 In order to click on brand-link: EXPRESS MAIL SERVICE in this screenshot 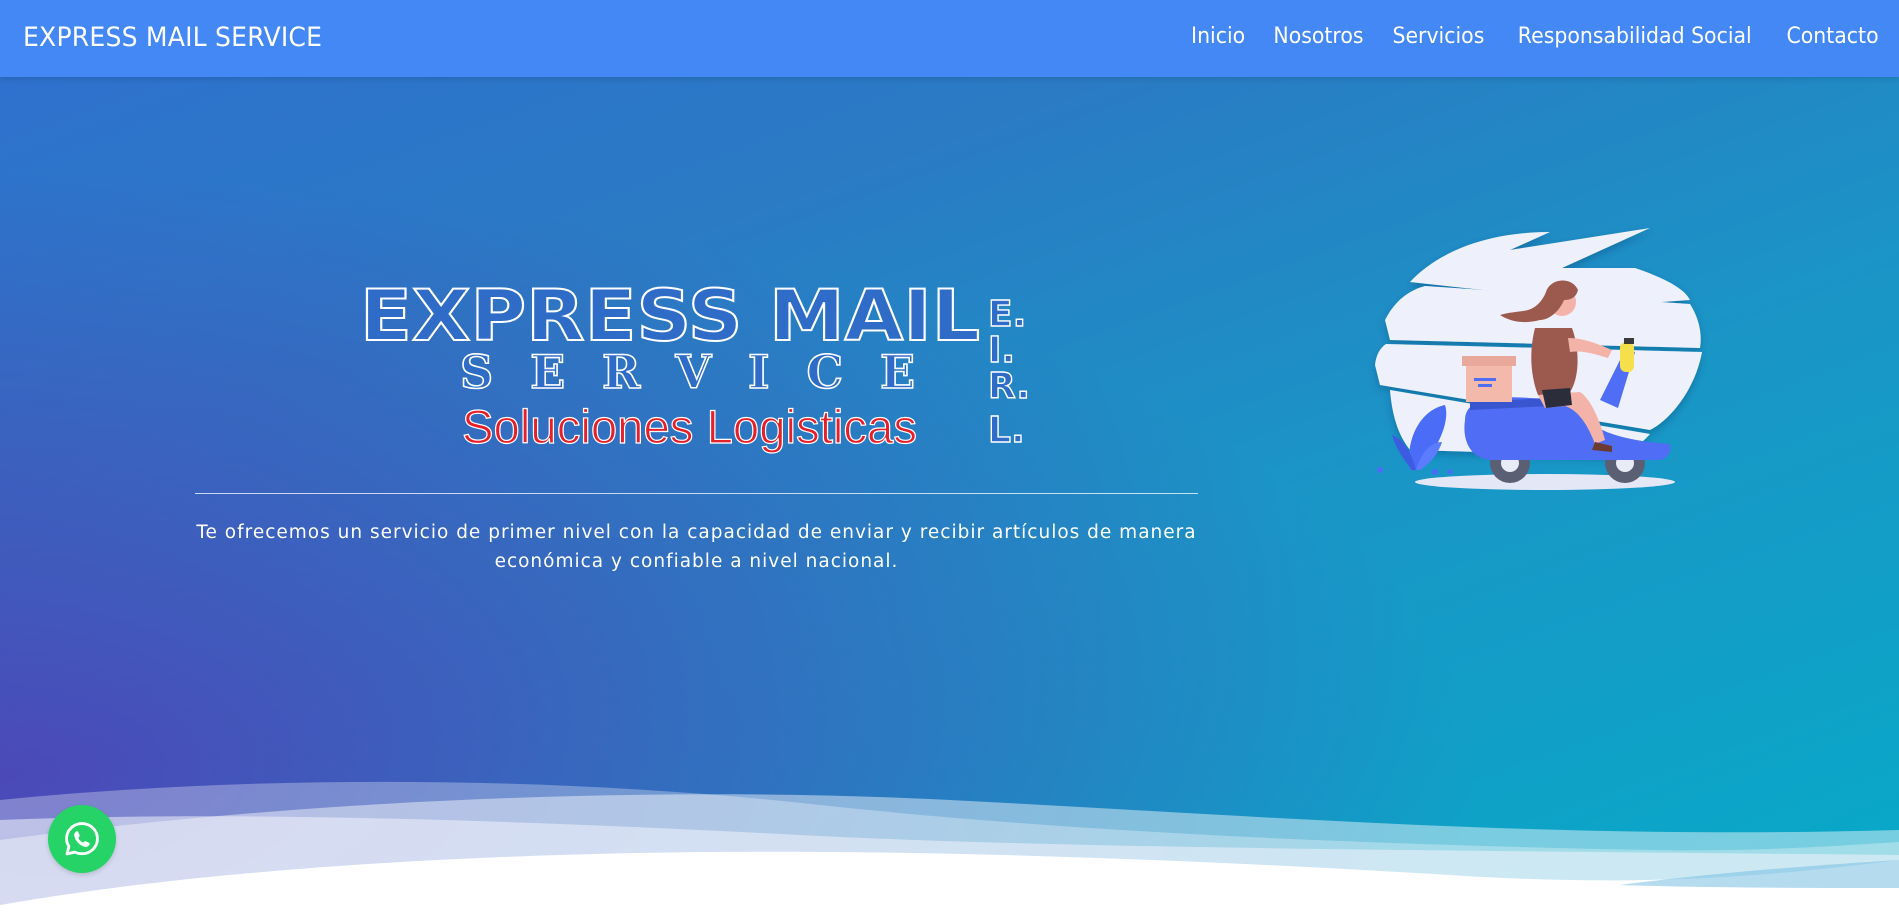, I will do `click(172, 37)`.